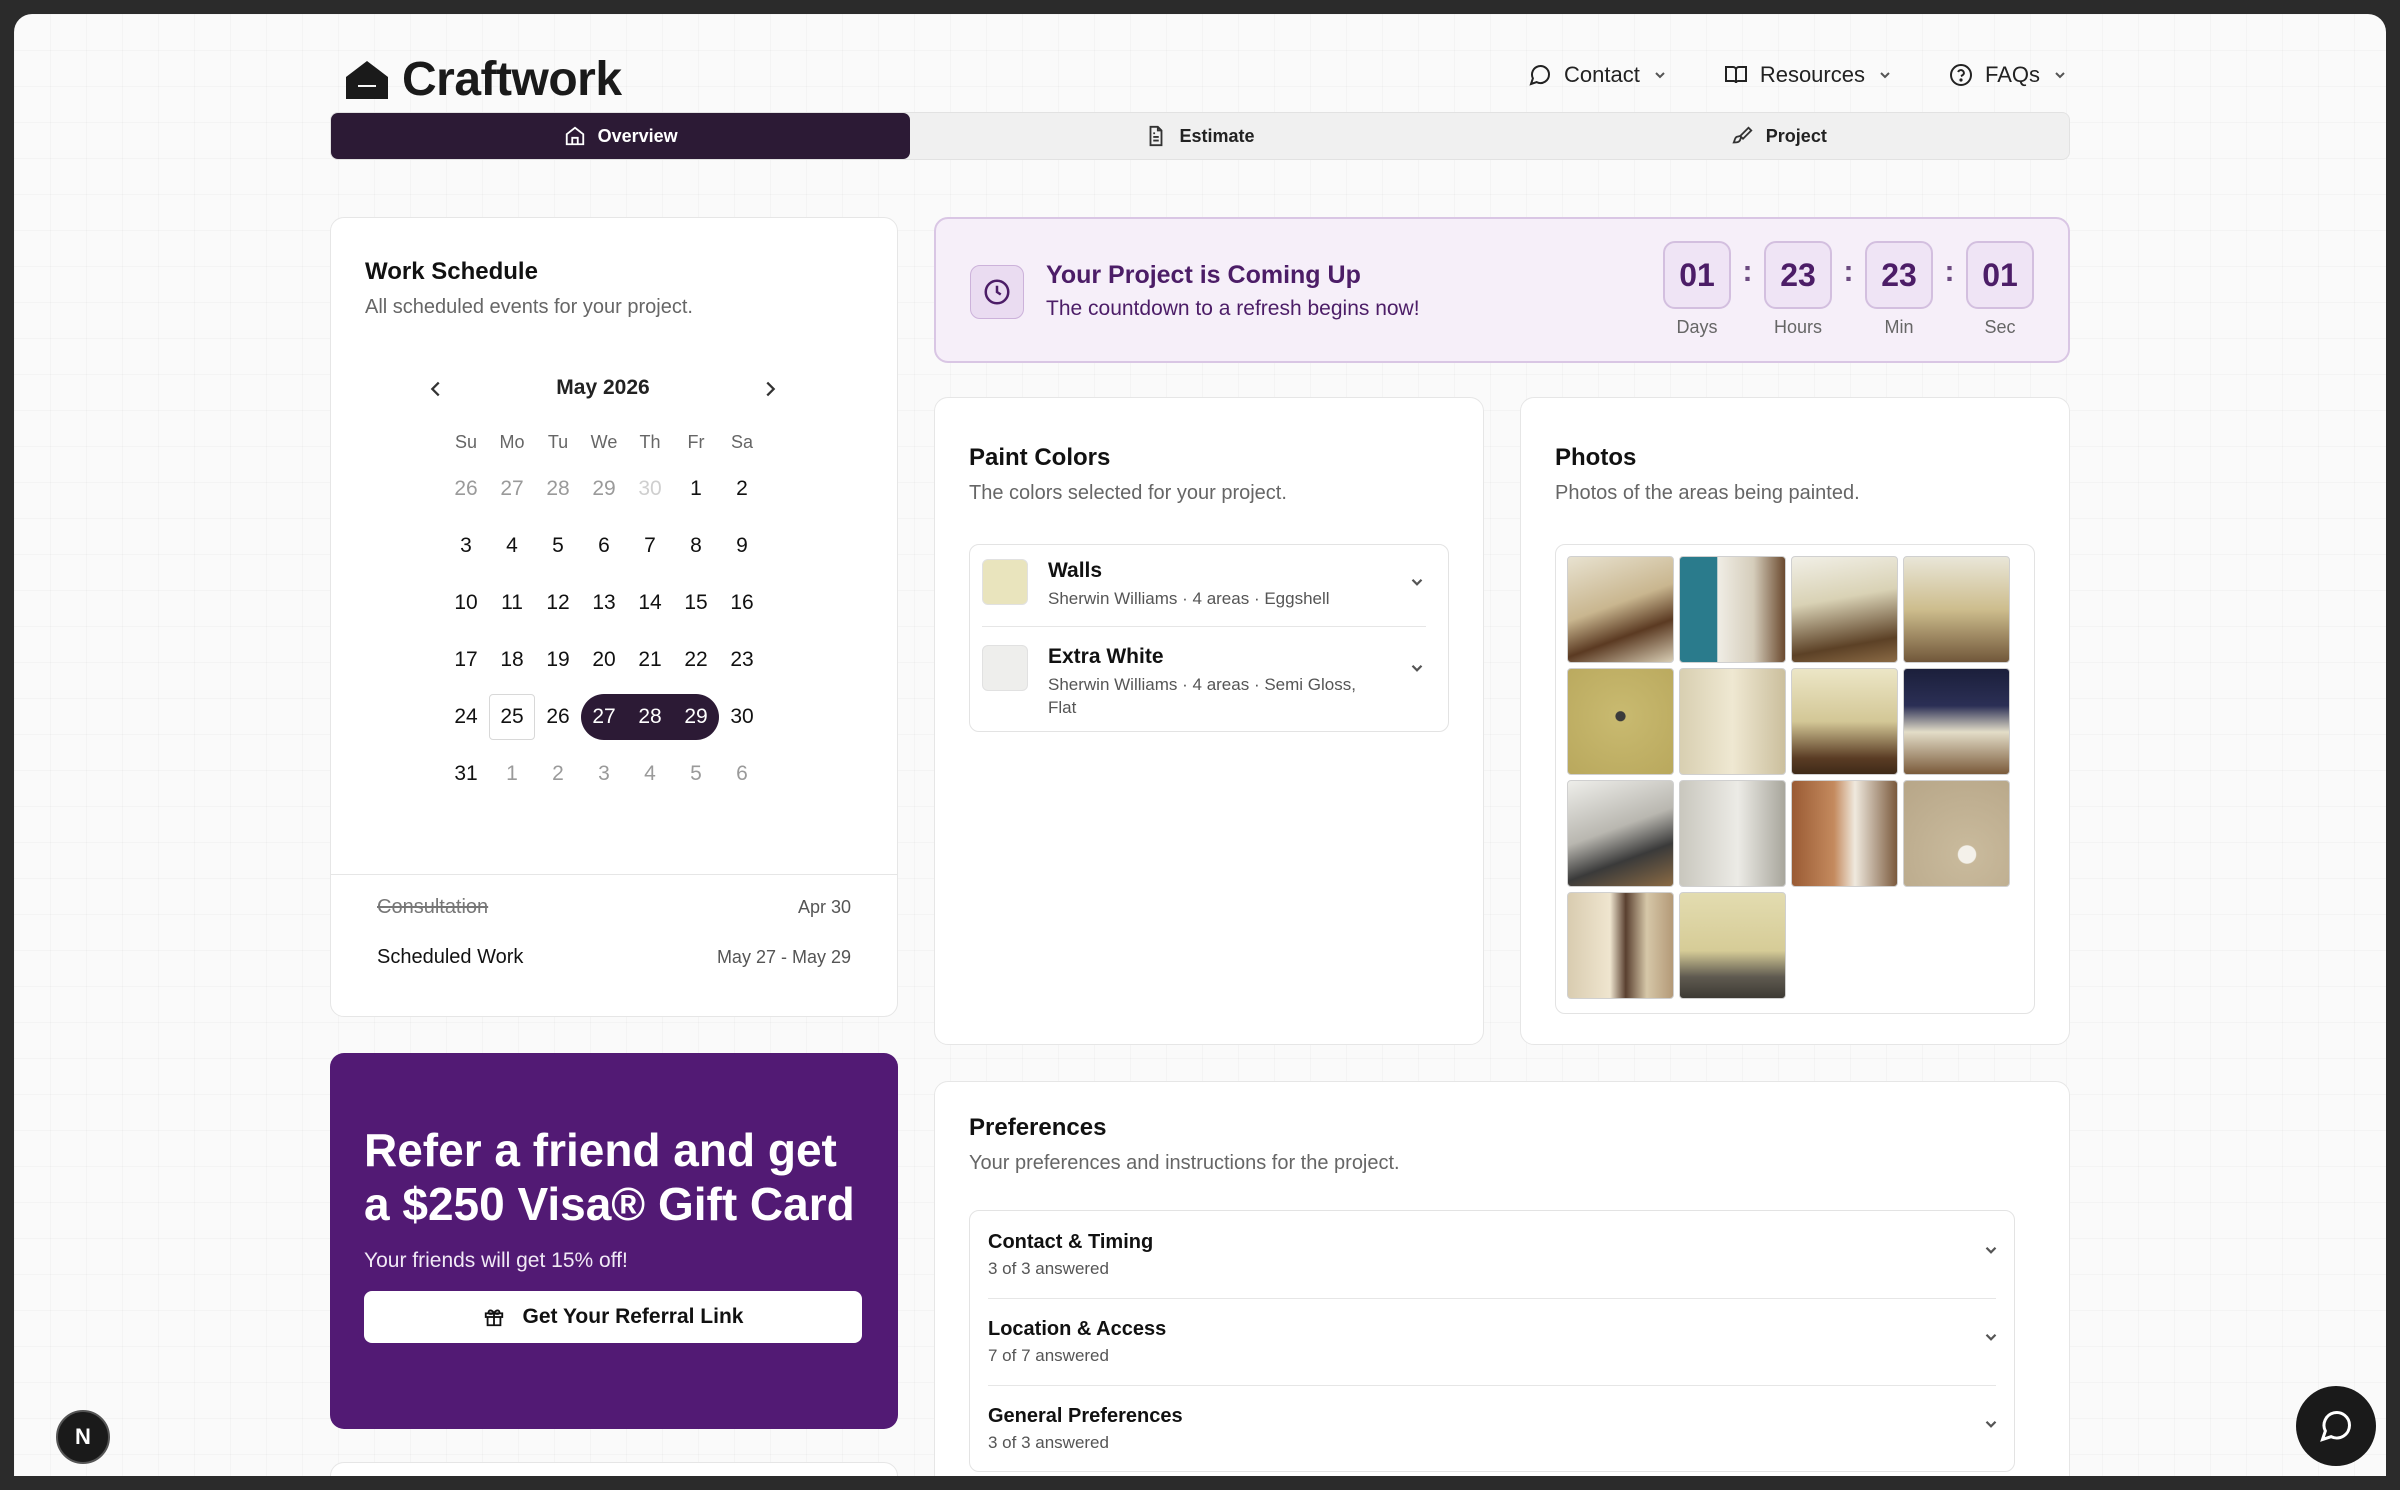 The height and width of the screenshot is (1490, 2400). Describe the element at coordinates (614, 907) in the screenshot. I see `event-consultation: Consultation Apr 30` at that location.